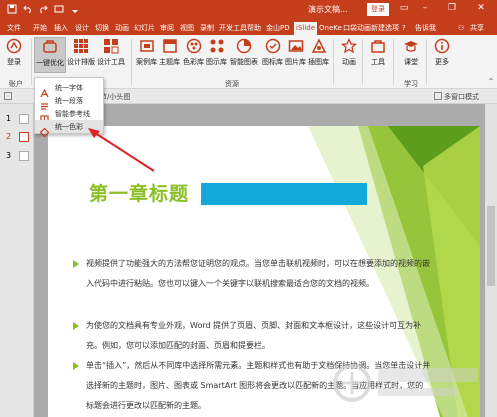 This screenshot has width=497, height=417. What do you see at coordinates (273, 46) in the screenshot?
I see `icon-library-icon` at bounding box center [273, 46].